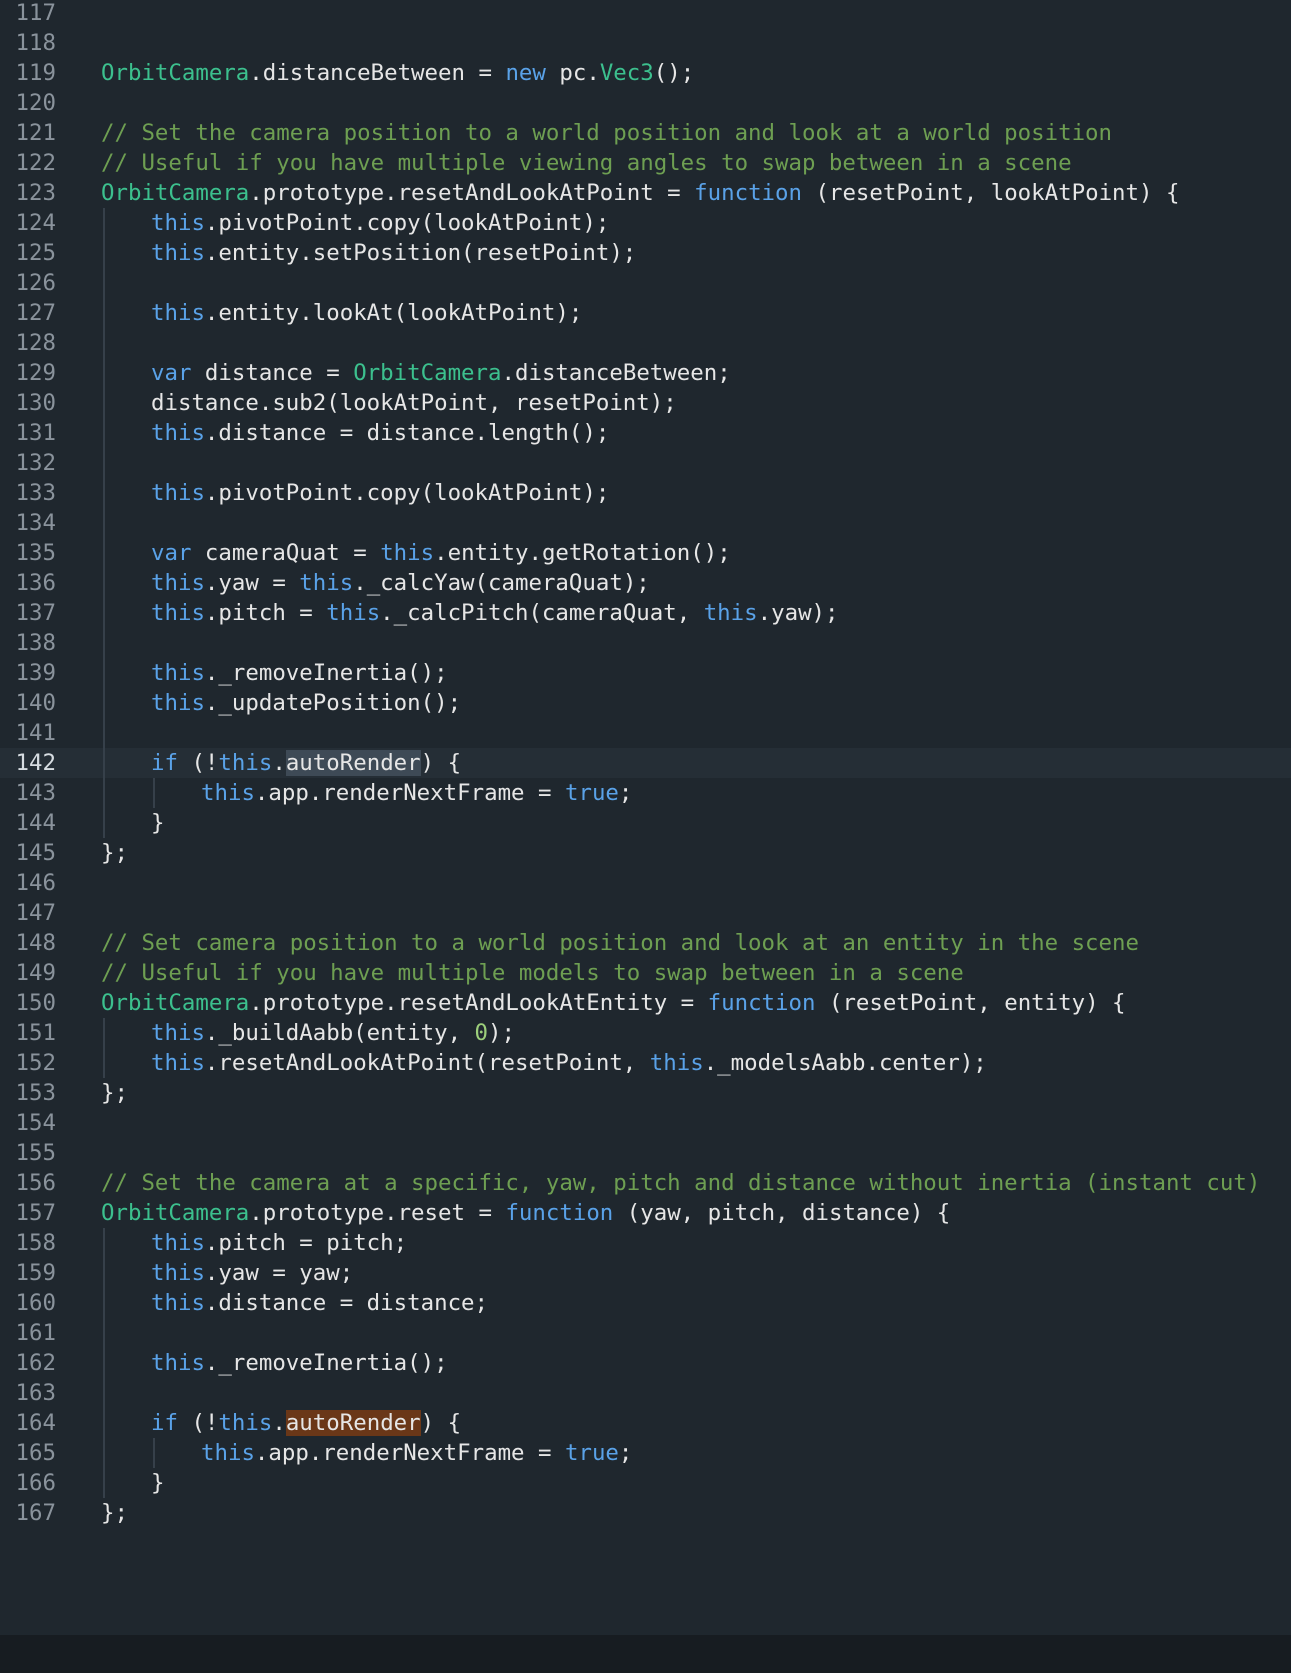  I want to click on code-line: 143 this.app.renderNextFrame = true;, so click(645, 793).